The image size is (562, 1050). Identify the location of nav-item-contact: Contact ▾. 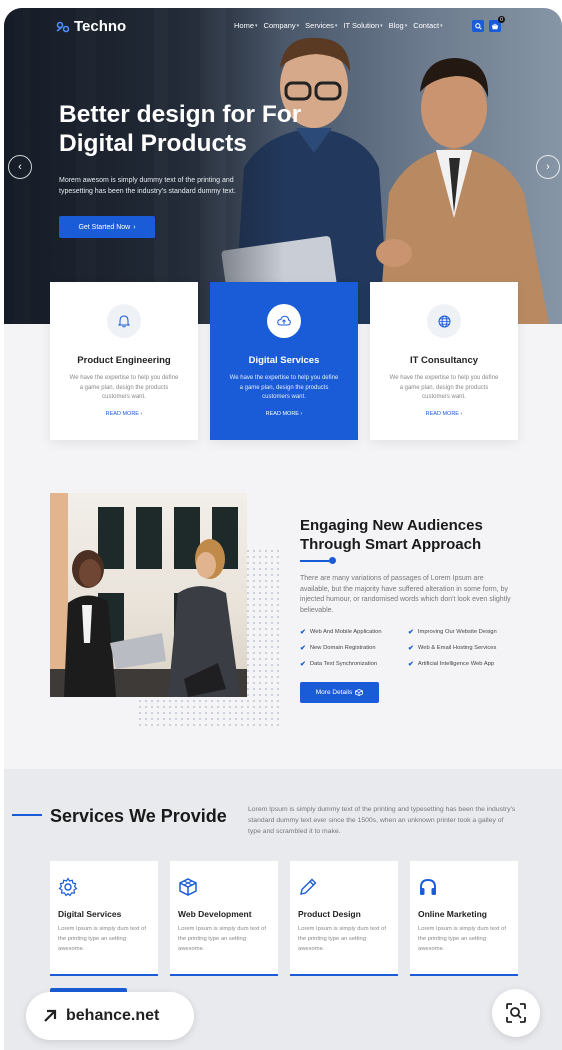
(427, 25).